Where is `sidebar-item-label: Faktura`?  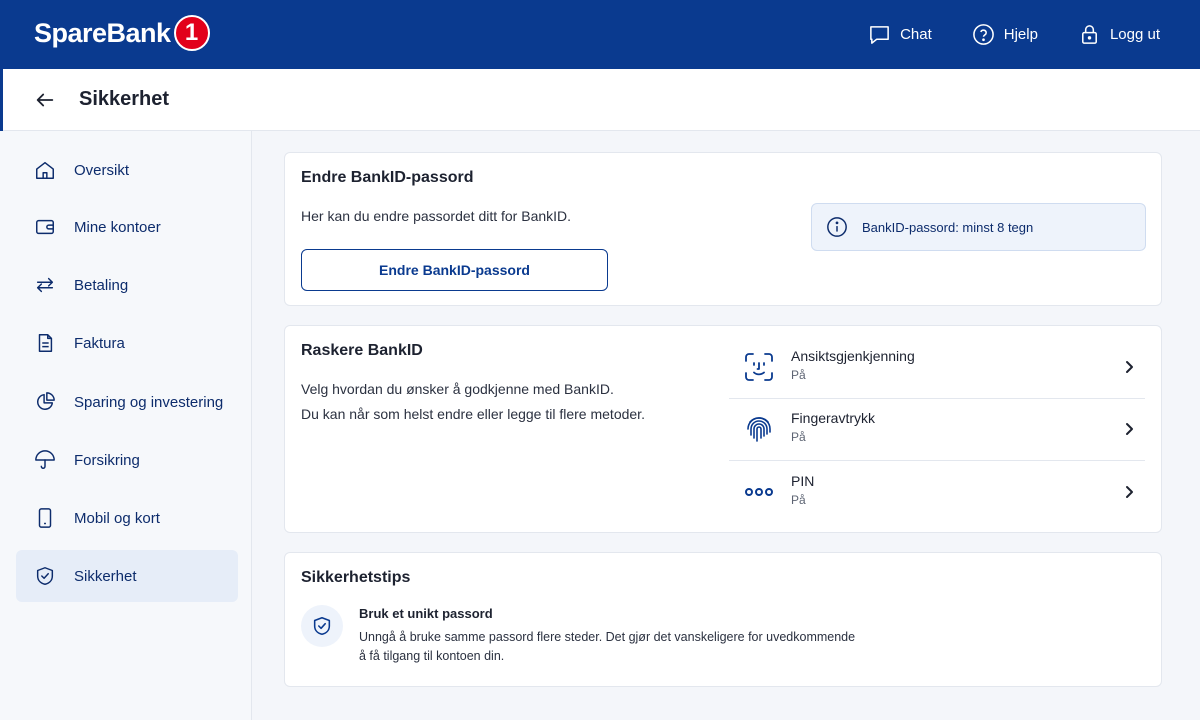 sidebar-item-label: Faktura is located at coordinates (99, 343).